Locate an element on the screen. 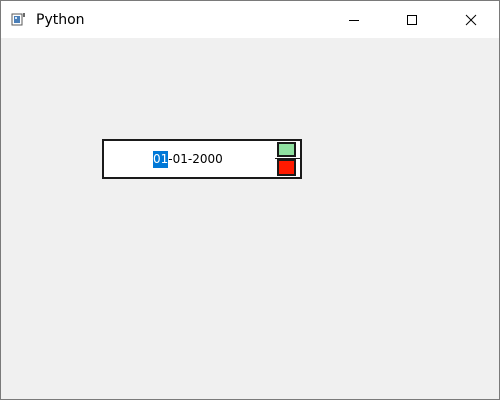 This screenshot has height=400, width=500. close-icon is located at coordinates (471, 19).